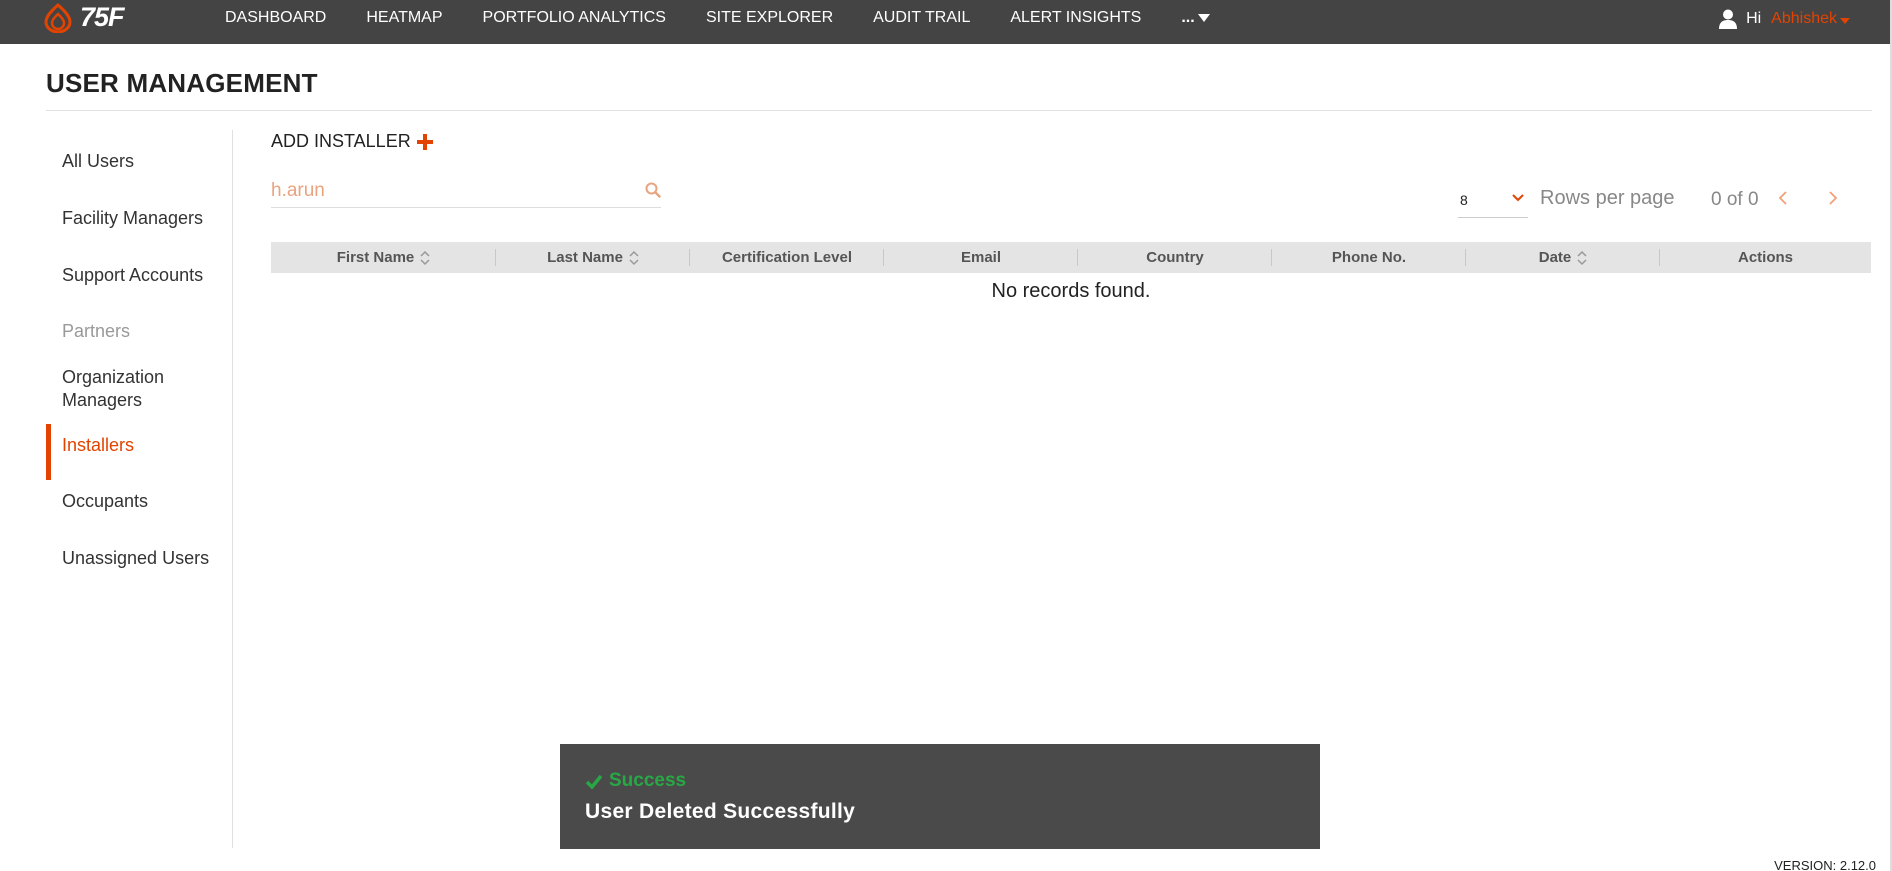 Image resolution: width=1892 pixels, height=871 pixels. I want to click on column-header-actions: Actions, so click(1765, 257).